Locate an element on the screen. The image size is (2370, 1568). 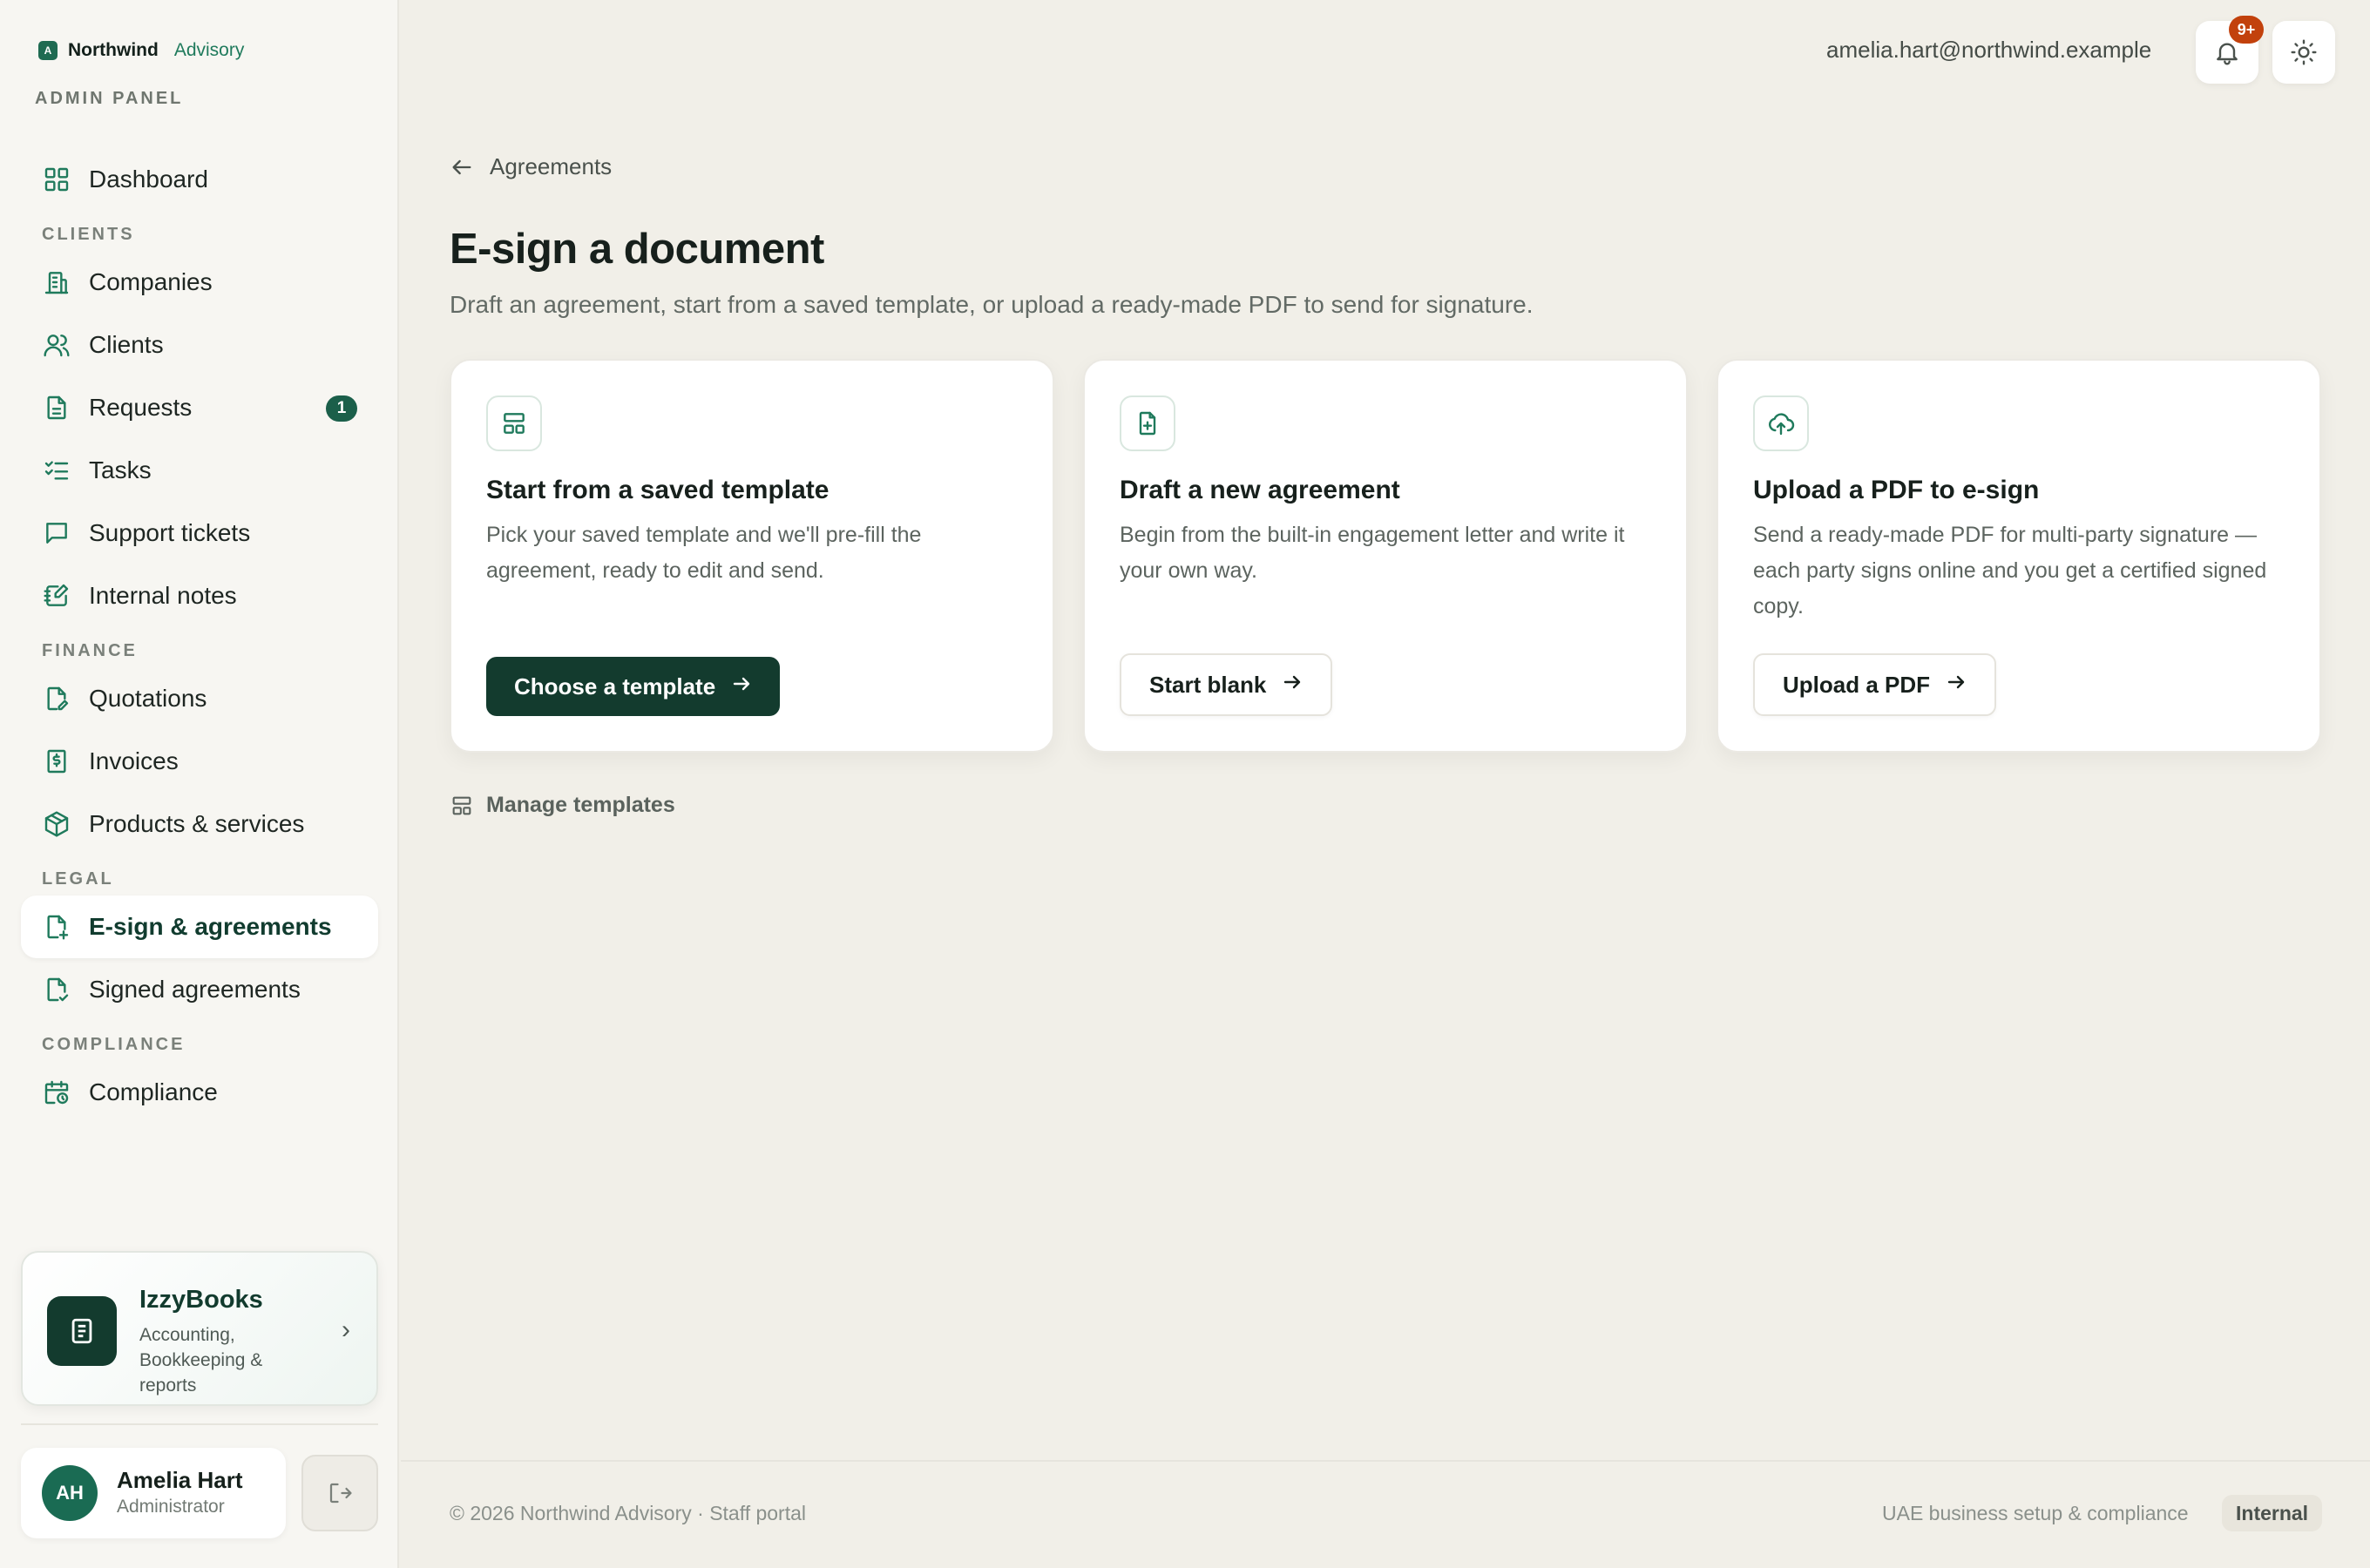
notebook-pen-icon is located at coordinates (56, 596).